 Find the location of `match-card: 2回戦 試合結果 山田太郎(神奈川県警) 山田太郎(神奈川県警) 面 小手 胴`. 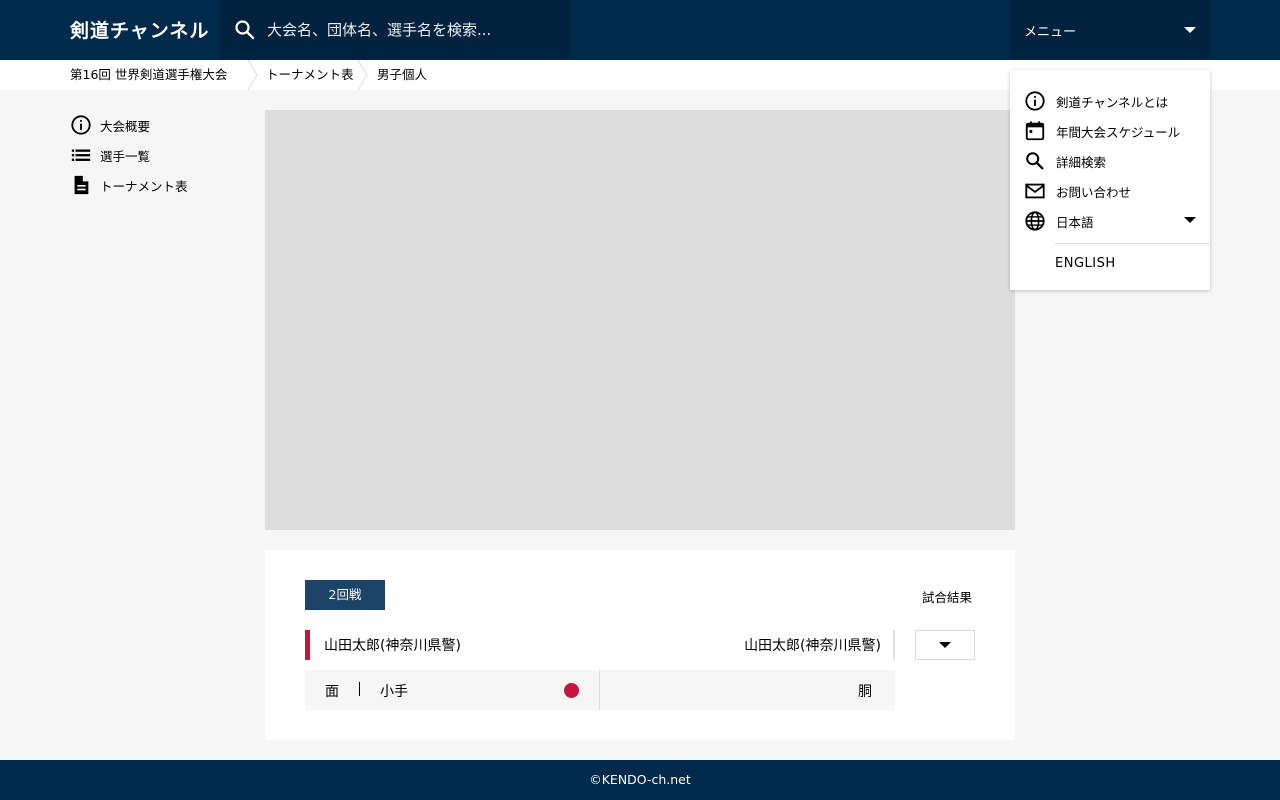

match-card: 2回戦 試合結果 山田太郎(神奈川県警) 山田太郎(神奈川県警) 面 小手 胴 is located at coordinates (640, 645).